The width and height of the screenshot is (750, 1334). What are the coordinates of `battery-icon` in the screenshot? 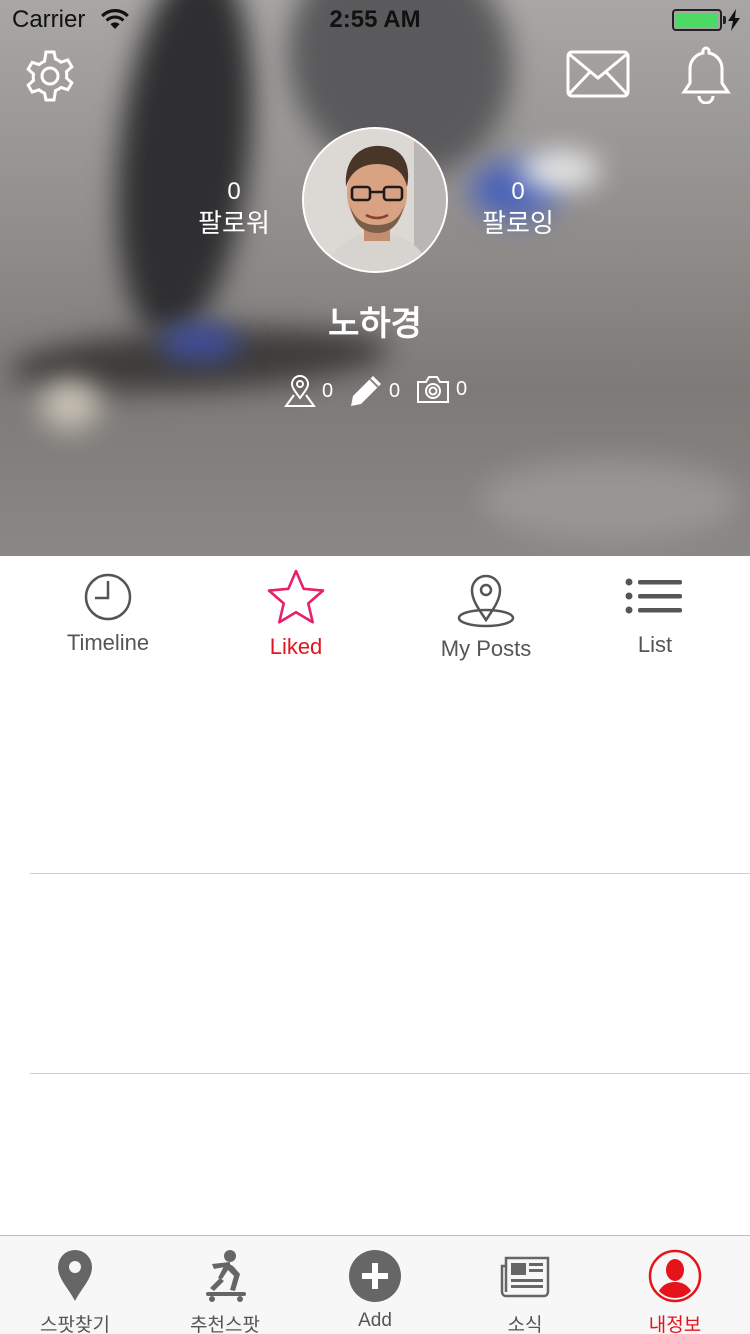 It's located at (699, 20).